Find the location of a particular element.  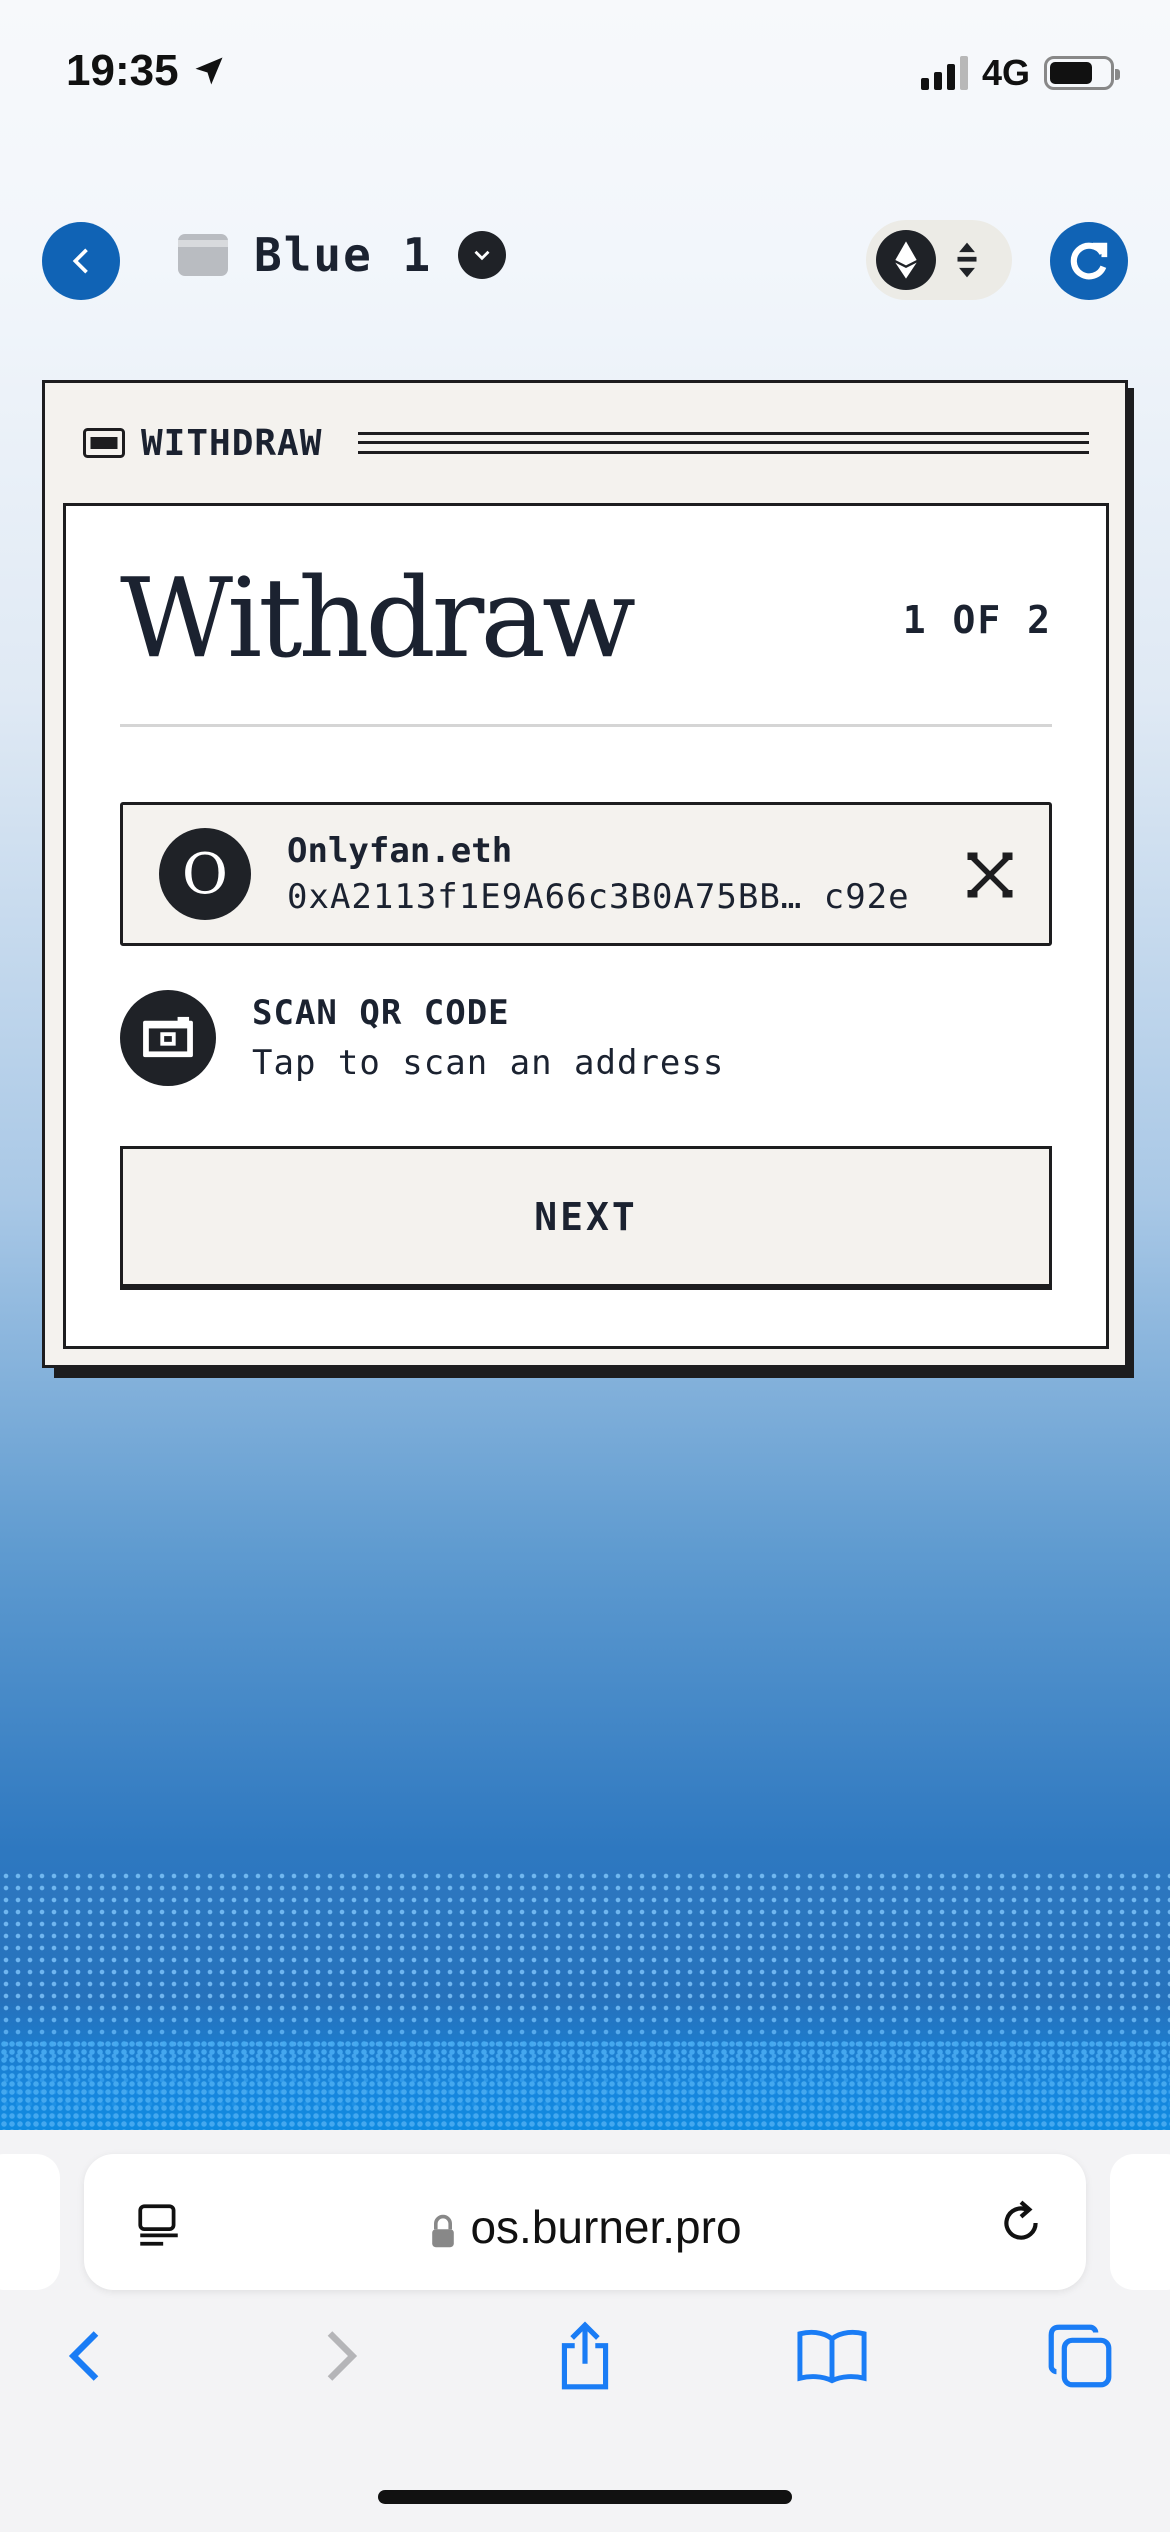

window-titlebar: WITHDRAW is located at coordinates (586, 443).